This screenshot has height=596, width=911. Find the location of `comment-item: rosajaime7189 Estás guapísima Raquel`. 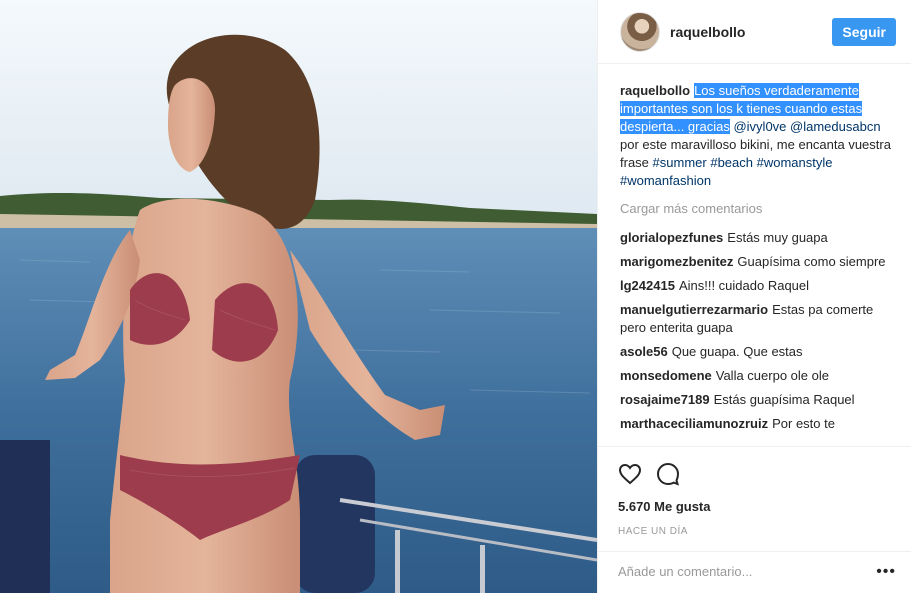

comment-item: rosajaime7189 Estás guapísima Raquel is located at coordinates (758, 400).